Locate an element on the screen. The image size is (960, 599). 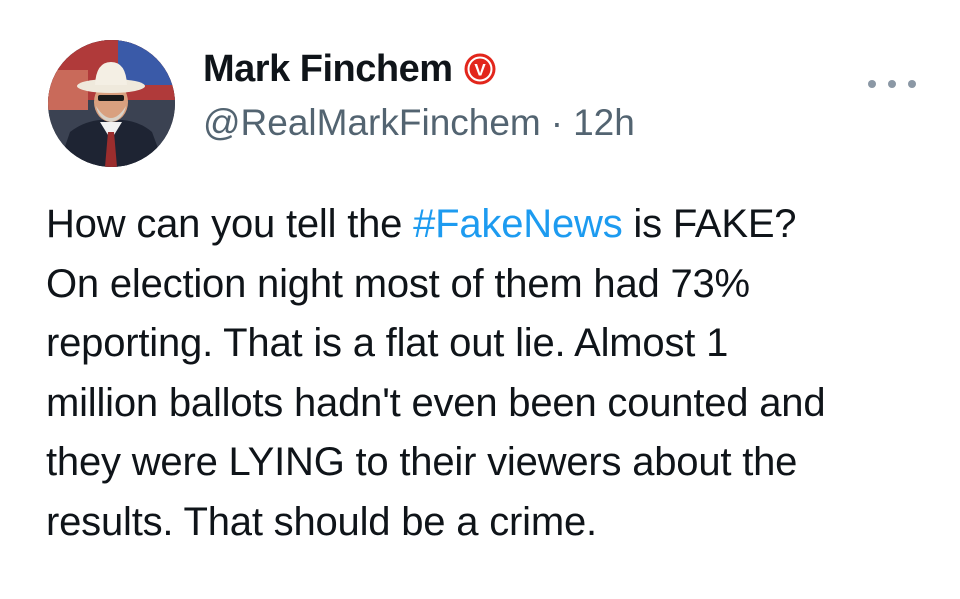
tweet-line-text: How can you tell the is located at coordinates (230, 224).